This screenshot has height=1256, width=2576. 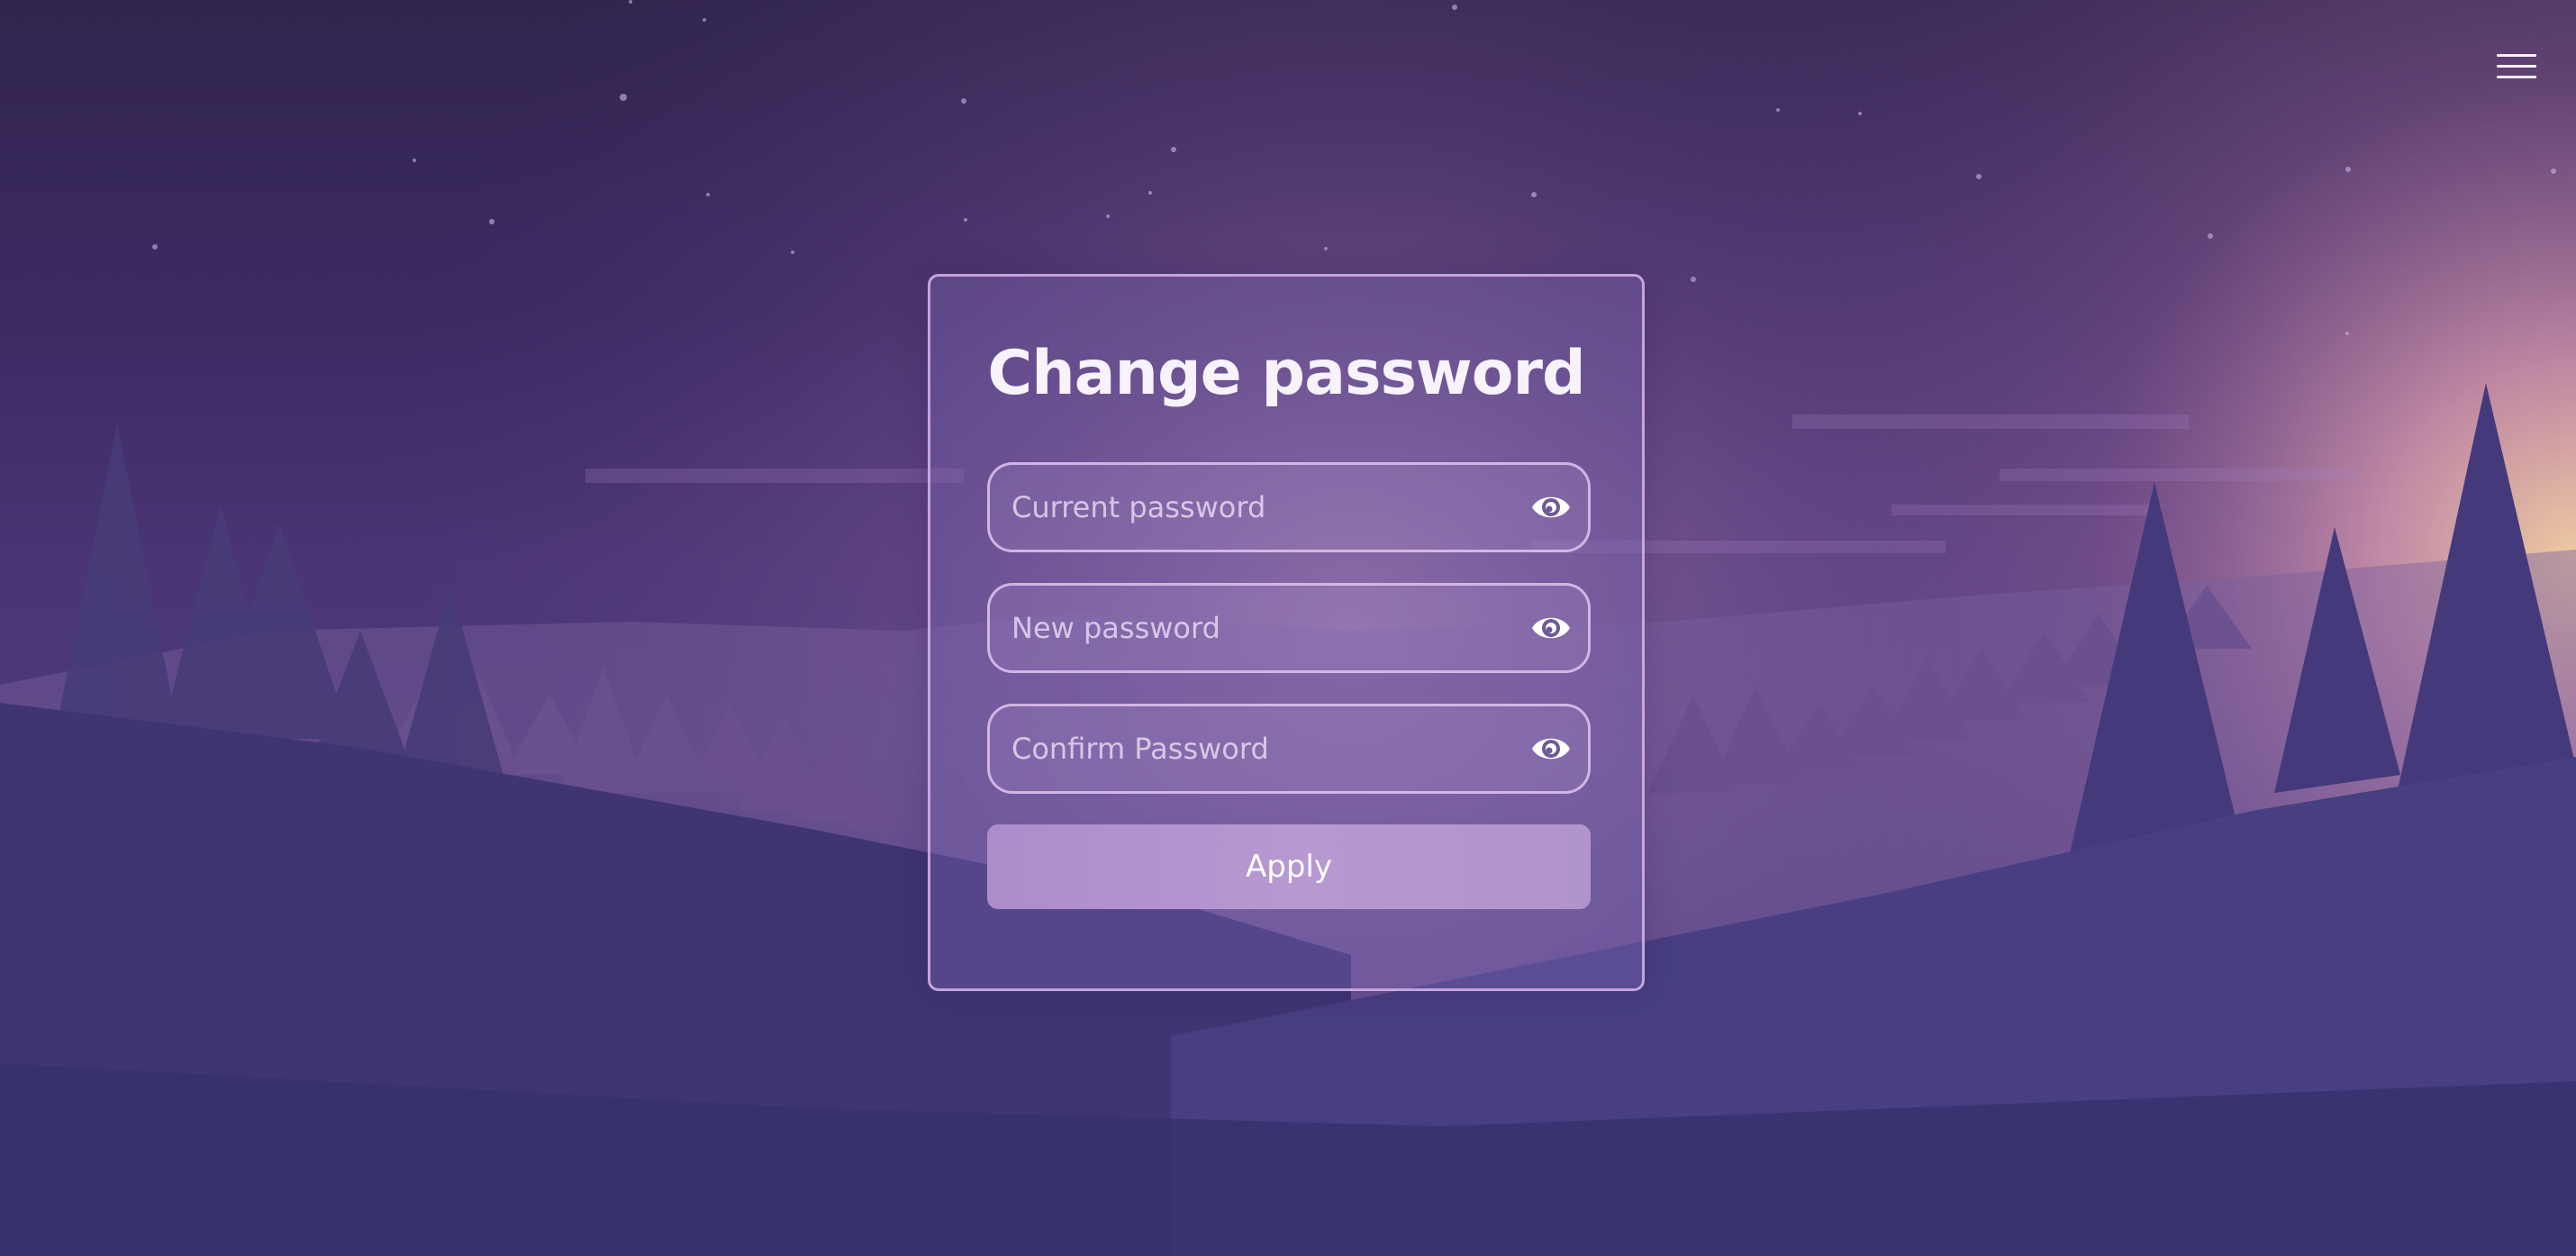 I want to click on hamburger-menu-button, so click(x=2516, y=70).